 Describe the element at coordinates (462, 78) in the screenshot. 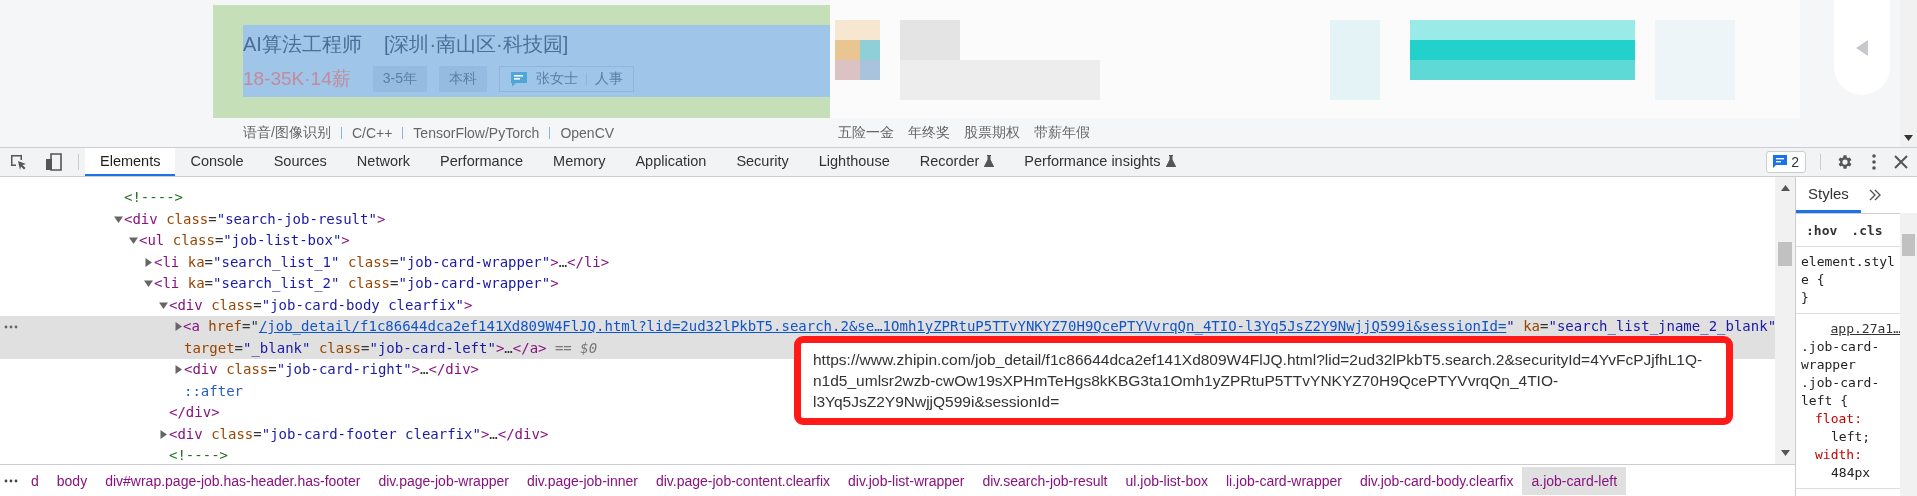

I see `job-tag: 本科` at that location.